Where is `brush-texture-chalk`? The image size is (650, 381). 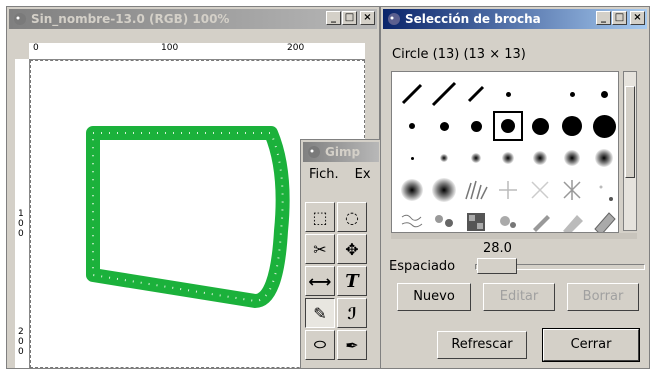 brush-texture-chalk is located at coordinates (572, 219).